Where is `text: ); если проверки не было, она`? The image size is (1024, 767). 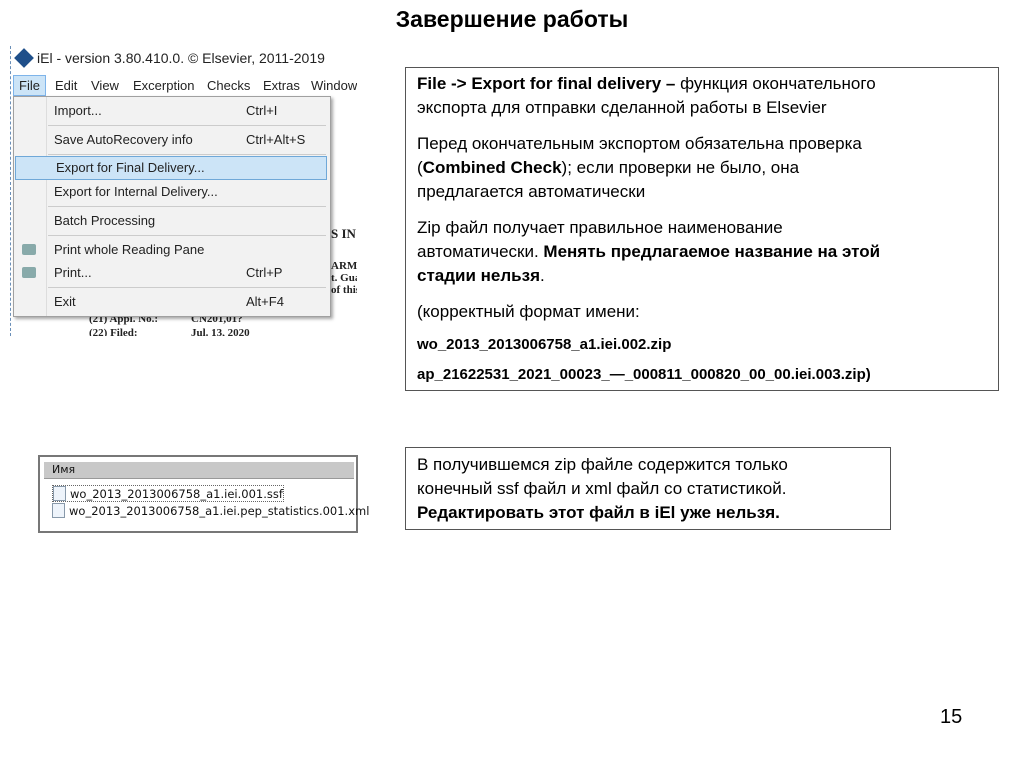 text: ); если проверки не было, она is located at coordinates (680, 167).